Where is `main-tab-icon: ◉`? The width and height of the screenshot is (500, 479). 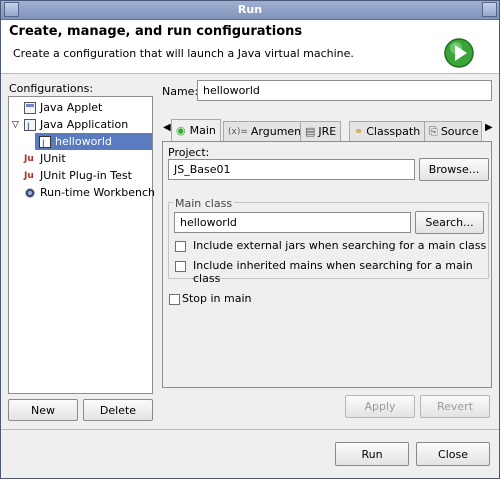 main-tab-icon: ◉ is located at coordinates (181, 130).